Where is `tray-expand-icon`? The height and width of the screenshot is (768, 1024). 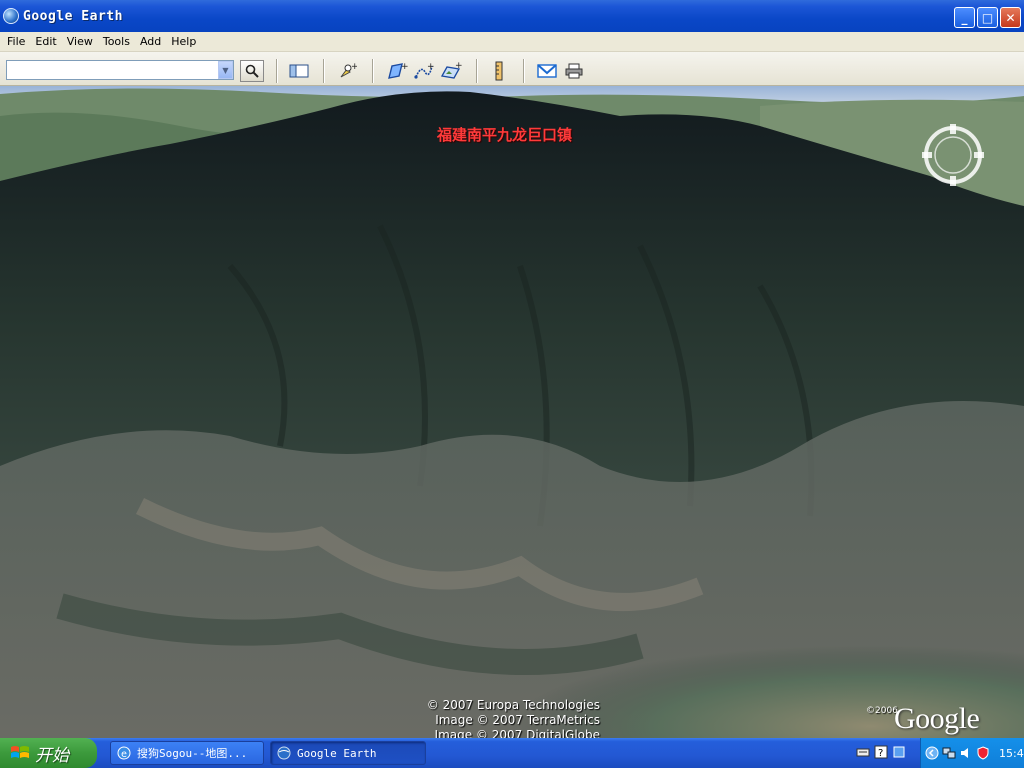
tray-expand-icon is located at coordinates (932, 753).